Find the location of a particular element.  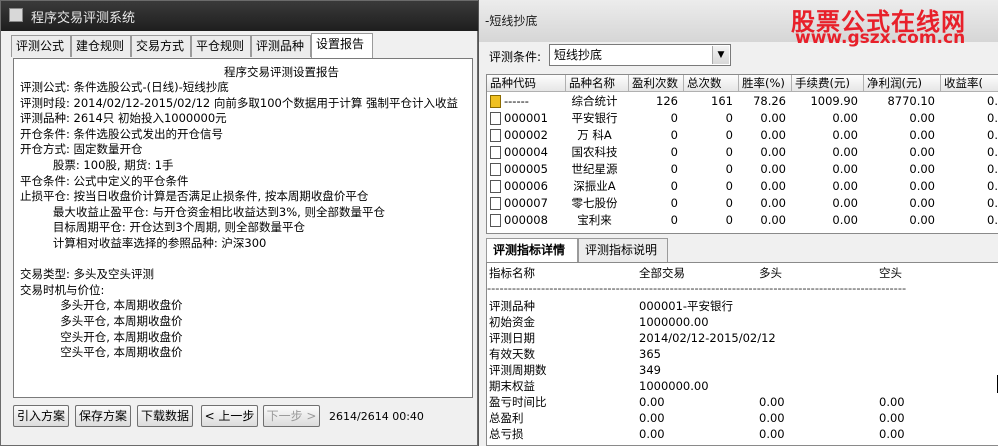

prev-step-button: < 上一步 is located at coordinates (229, 416).